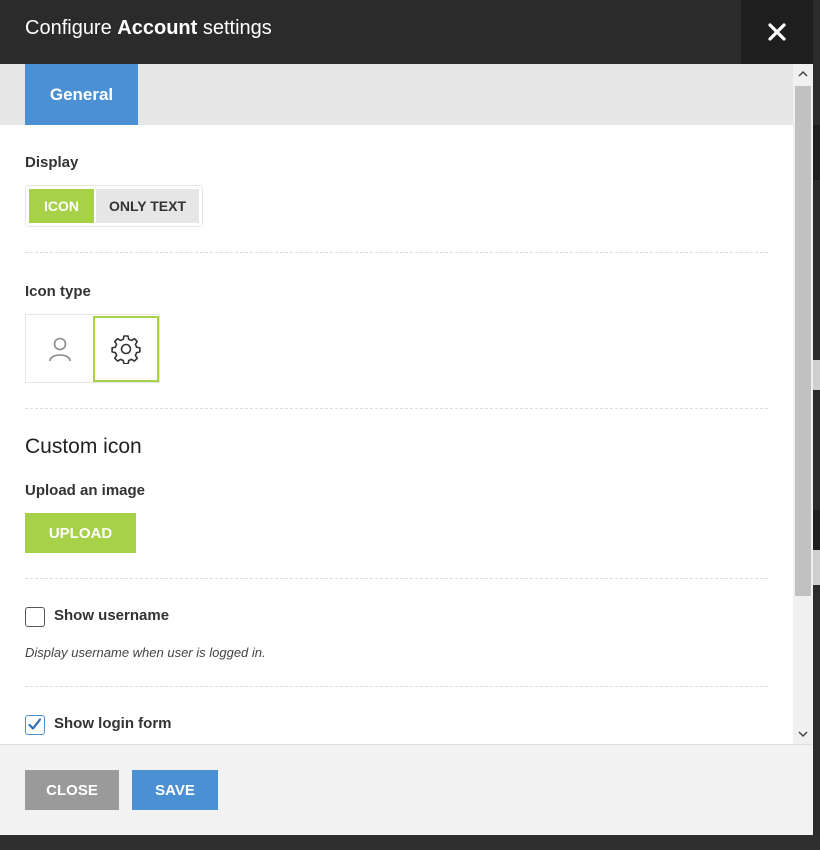 Image resolution: width=820 pixels, height=850 pixels. I want to click on display-option-icon: ICON, so click(61, 206).